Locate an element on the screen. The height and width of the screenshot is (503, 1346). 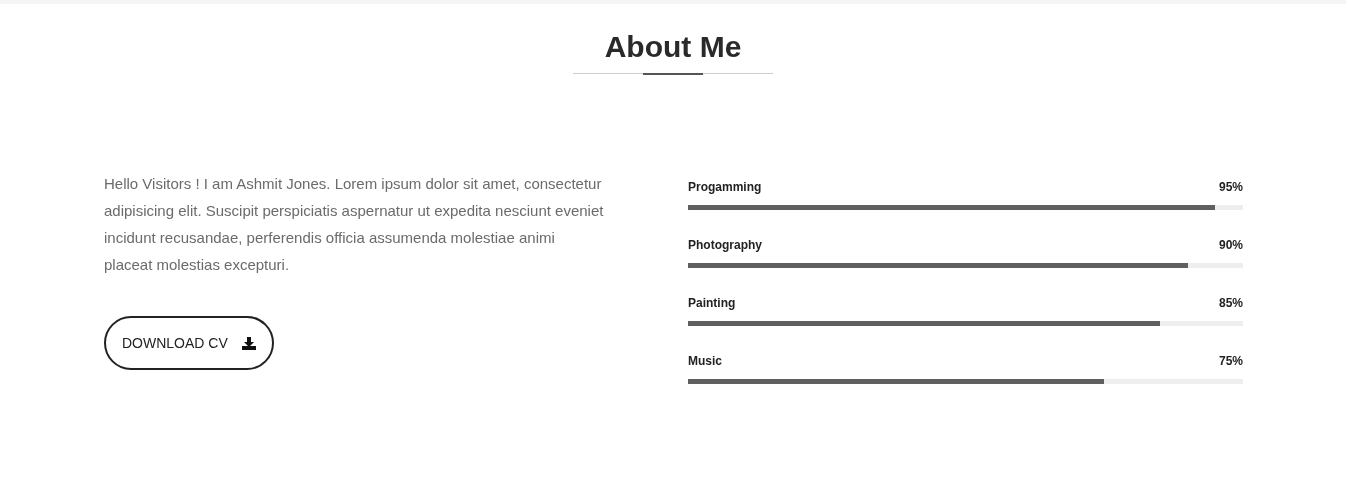
skill-name: Painting is located at coordinates (712, 303).